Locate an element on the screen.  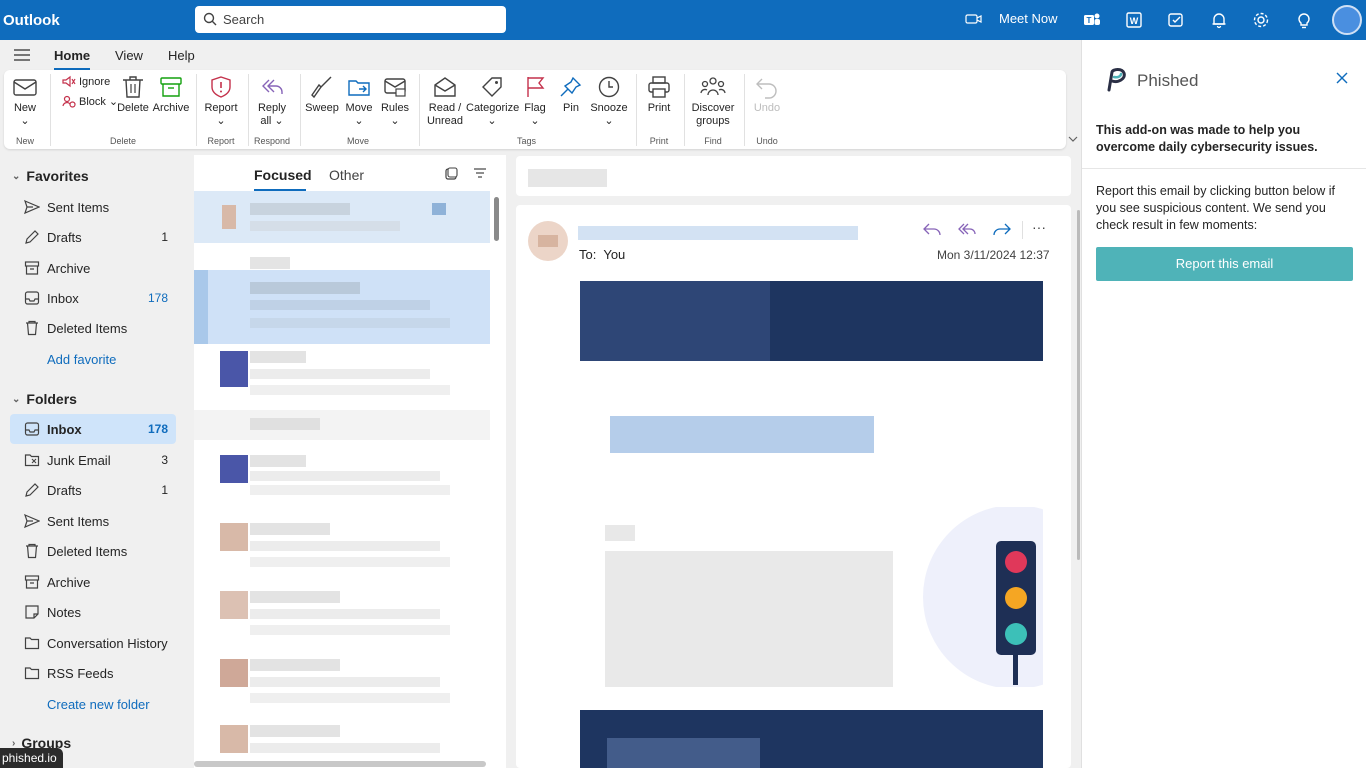
filter-icon is located at coordinates (480, 173).